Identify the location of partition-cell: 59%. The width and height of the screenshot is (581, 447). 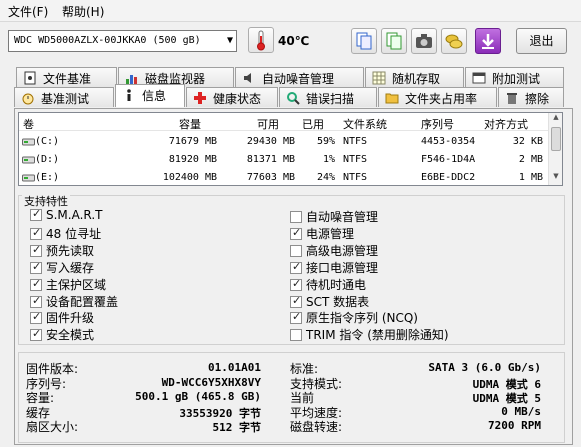
(325, 141).